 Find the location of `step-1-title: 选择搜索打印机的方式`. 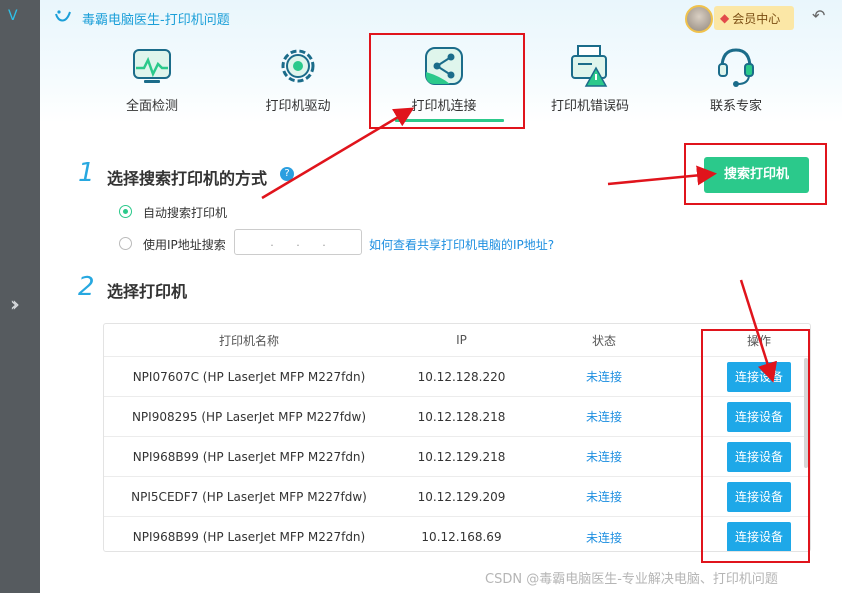

step-1-title: 选择搜索打印机的方式 is located at coordinates (187, 178).